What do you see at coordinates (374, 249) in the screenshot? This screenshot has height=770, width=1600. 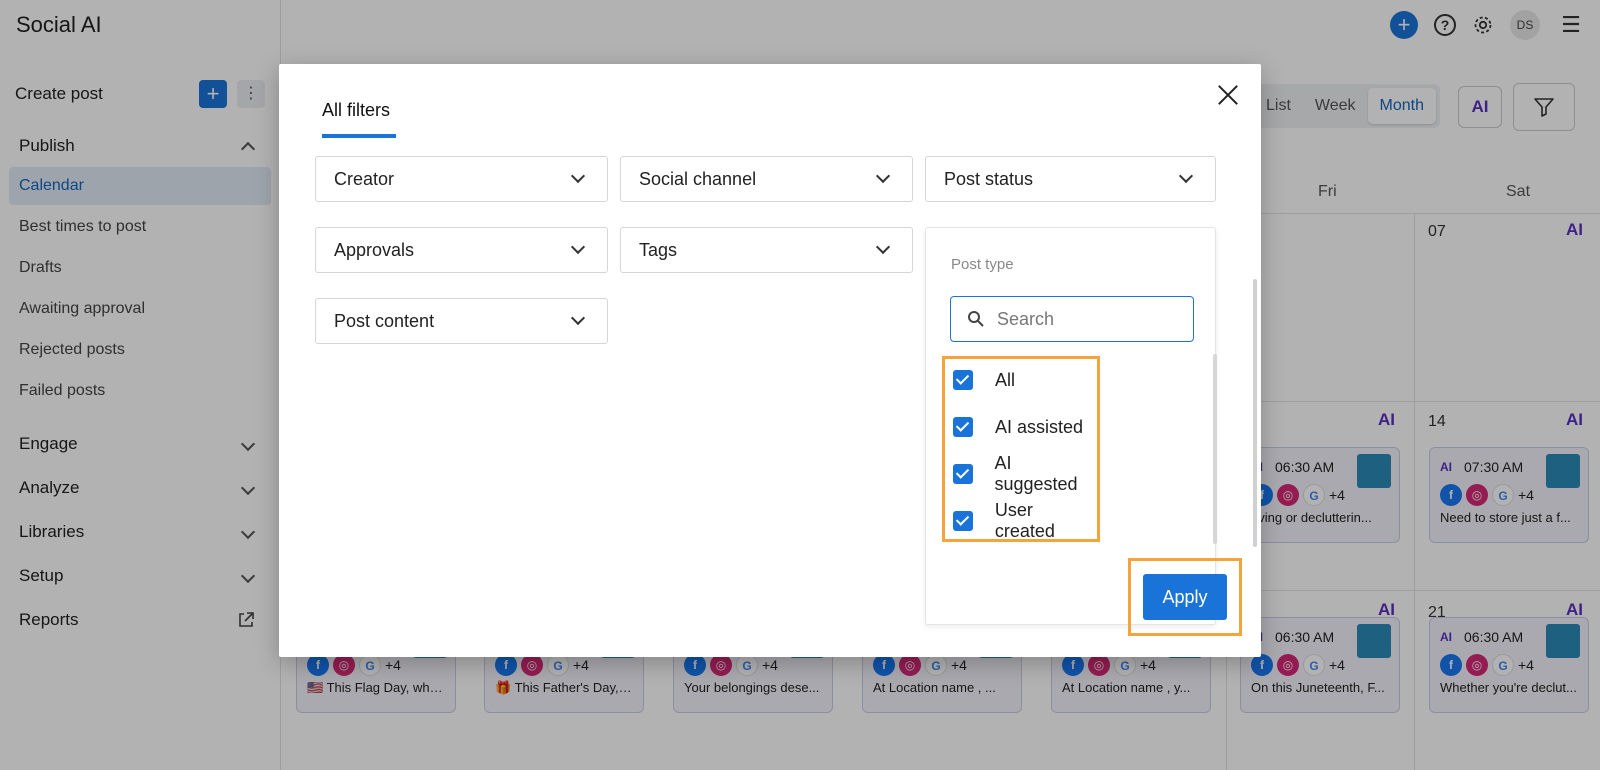 I see `dropdown-label: Approvals` at bounding box center [374, 249].